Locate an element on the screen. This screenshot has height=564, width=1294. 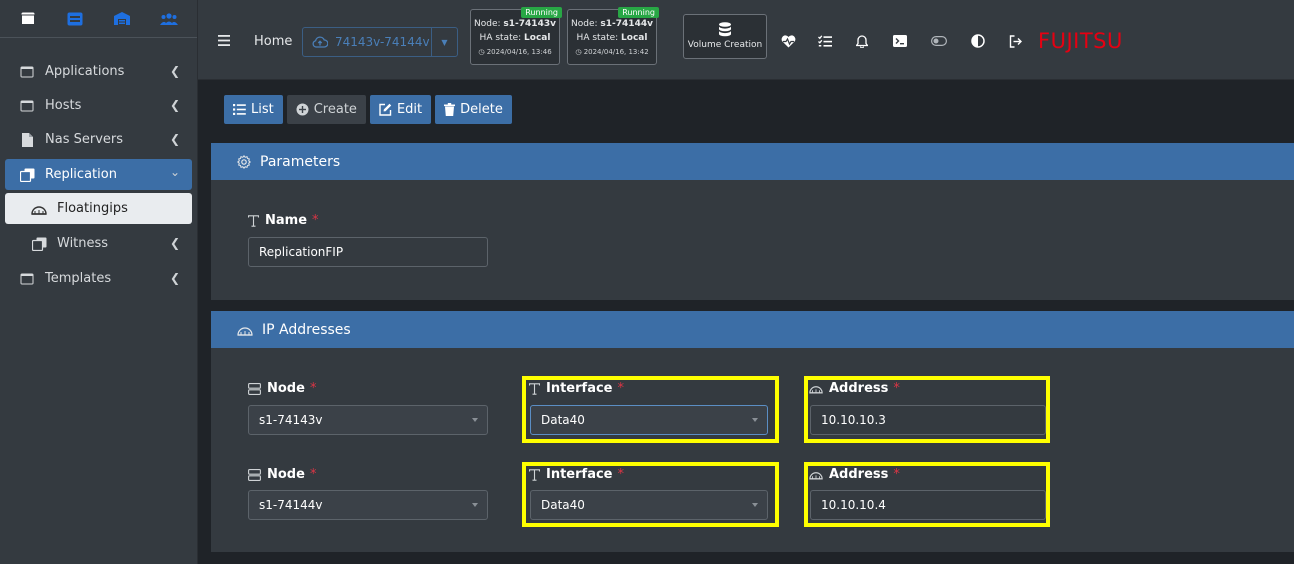
volume-creation-button: Volume Creation is located at coordinates (725, 36).